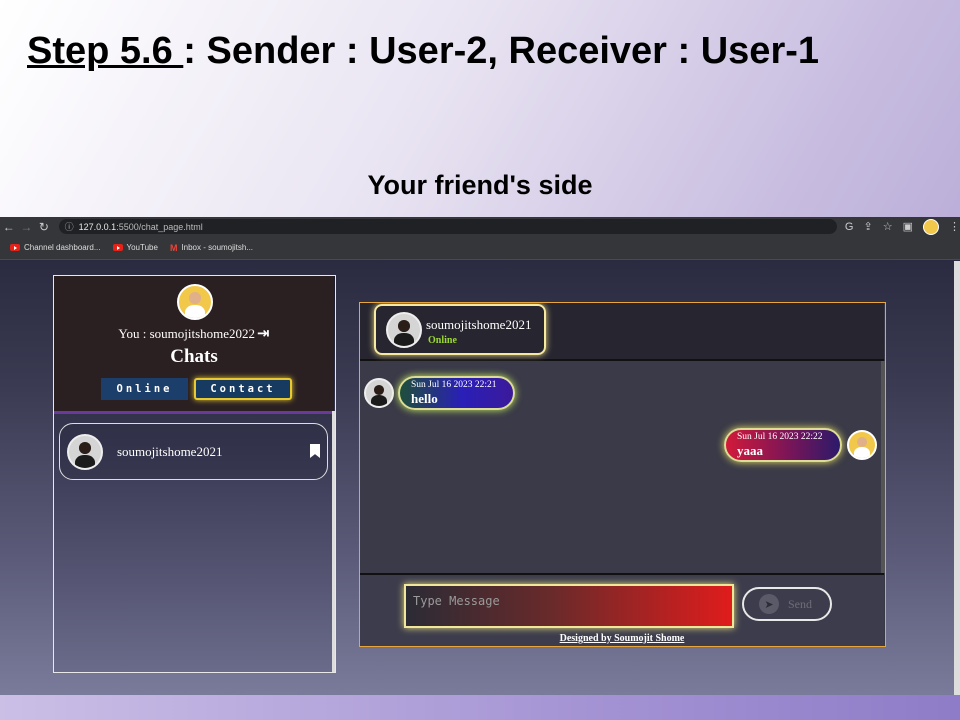 The image size is (960, 720). What do you see at coordinates (800, 603) in the screenshot?
I see `send-label: Send` at bounding box center [800, 603].